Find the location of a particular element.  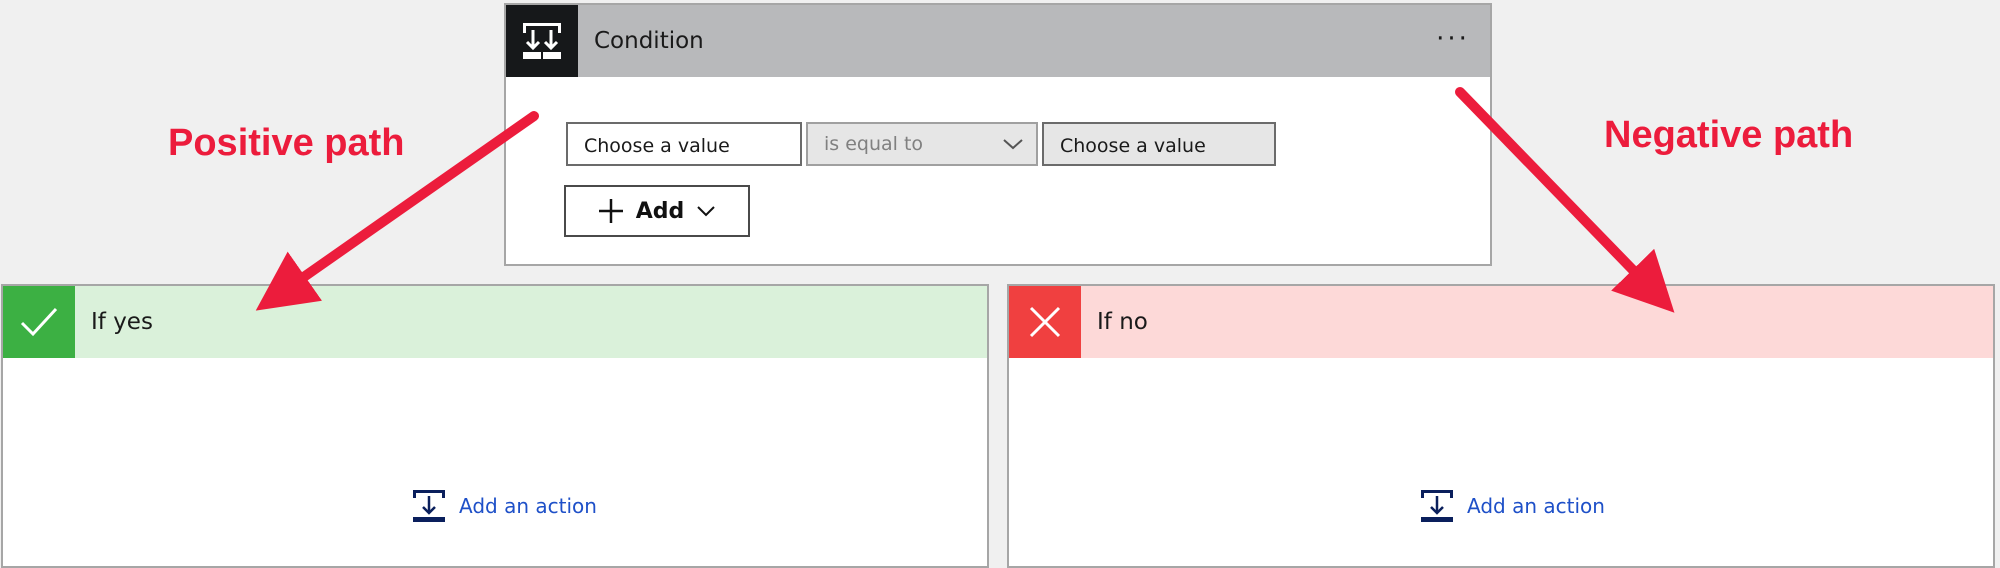

add-action-button-yes: Add an action is located at coordinates (504, 506).